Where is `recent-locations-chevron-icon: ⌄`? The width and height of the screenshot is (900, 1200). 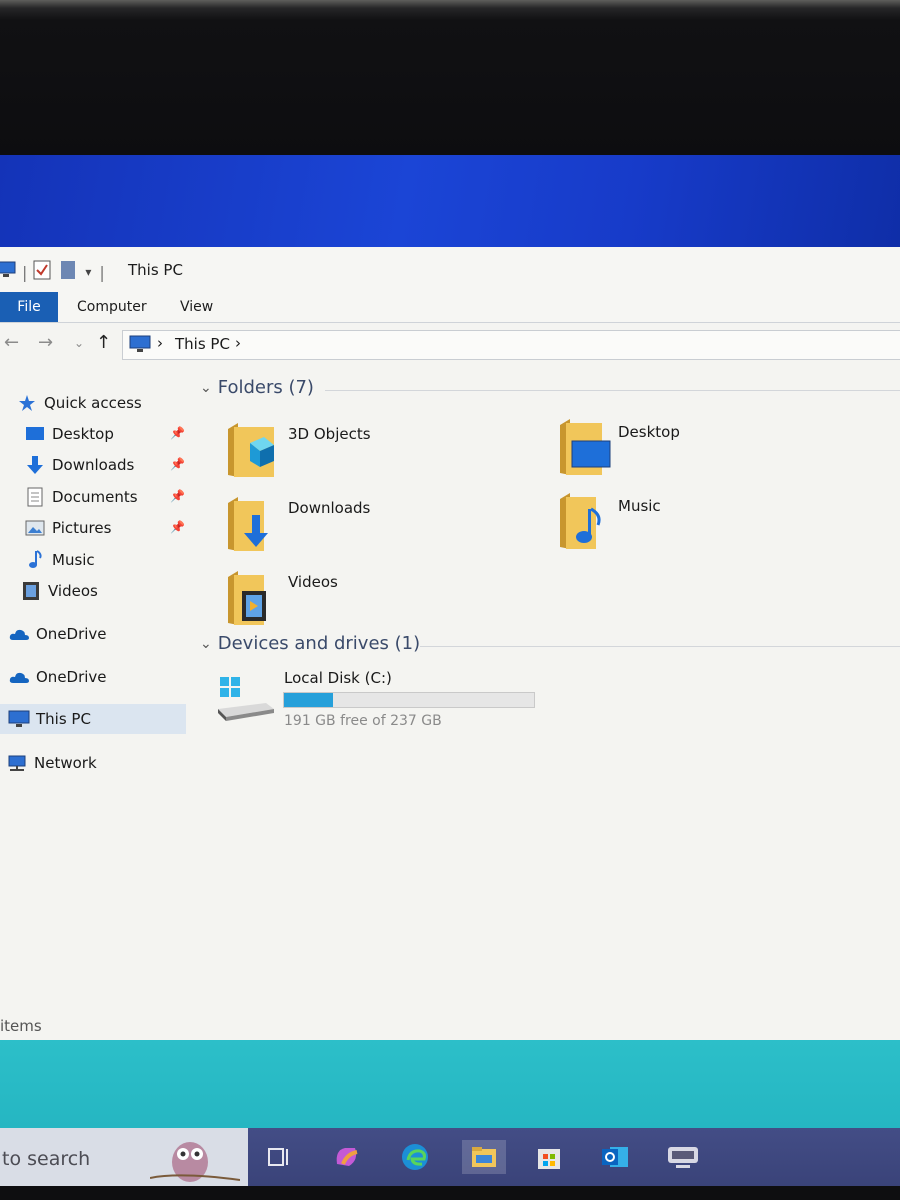
recent-locations-chevron-icon: ⌄ is located at coordinates (79, 343).